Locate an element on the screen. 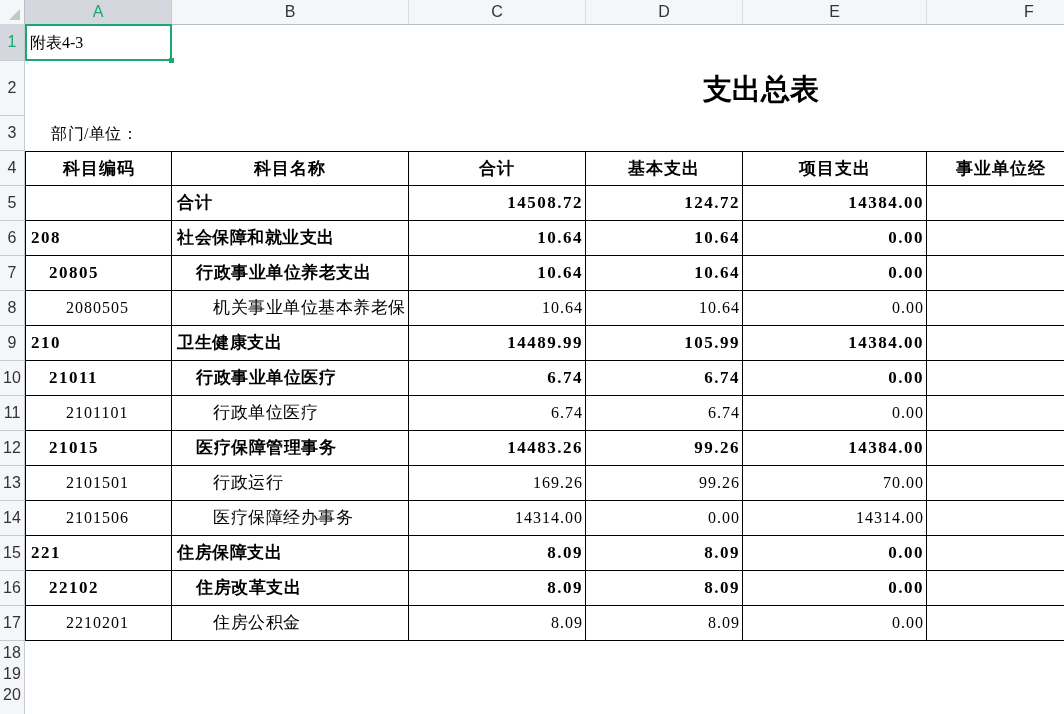 The image size is (1064, 714). table-cell: 2210201 is located at coordinates (98, 623).